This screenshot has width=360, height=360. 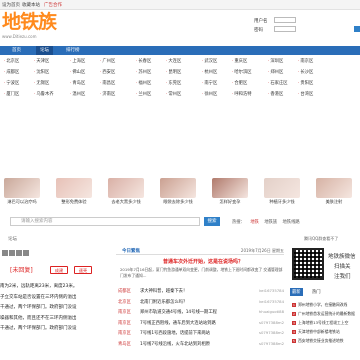 I want to click on news-row: 南京区 7号线1号西段施地，话提前下来两站 s0797388m2, so click(x=201, y=335).